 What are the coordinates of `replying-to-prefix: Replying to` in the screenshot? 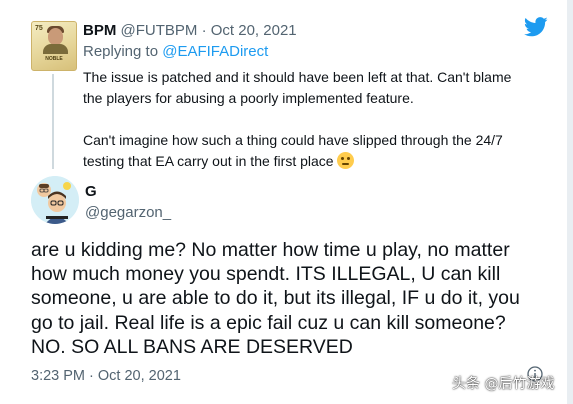 It's located at (121, 51).